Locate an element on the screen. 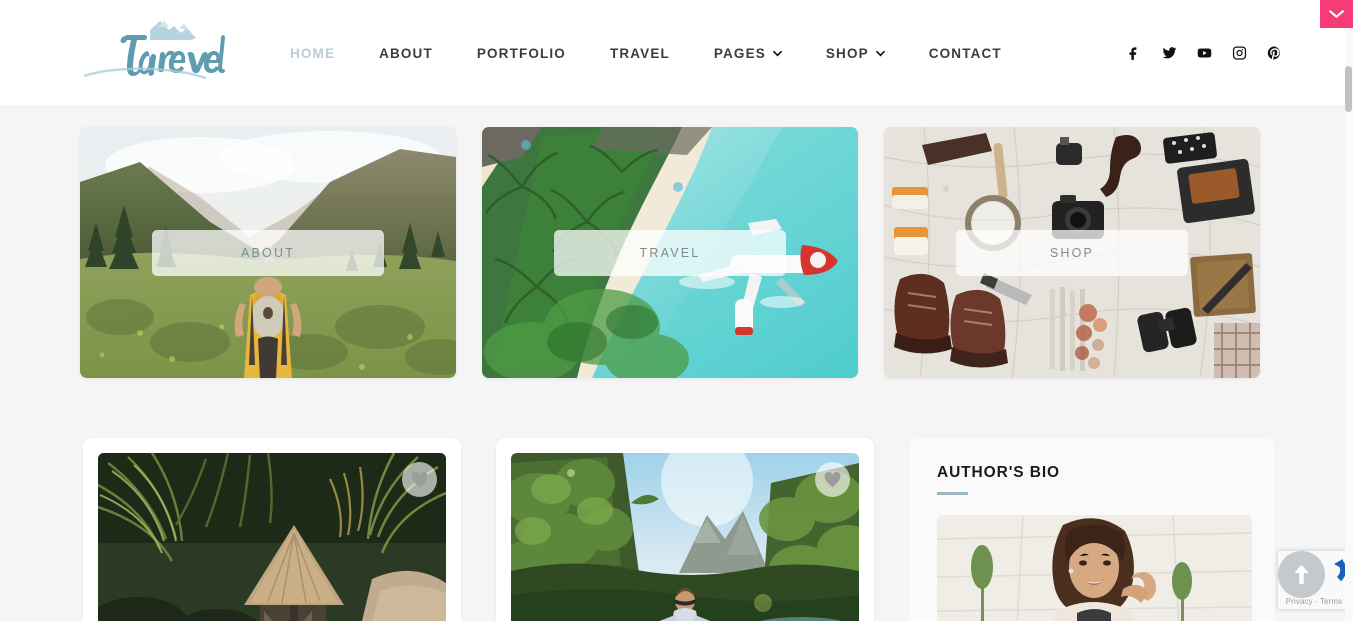 This screenshot has height=621, width=1353. category-button-travel: TRAVEL is located at coordinates (670, 252).